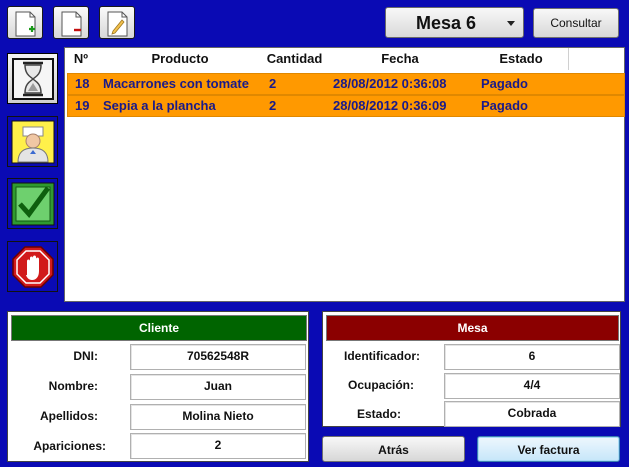  I want to click on view-invoice-button: Ver factura, so click(548, 449).